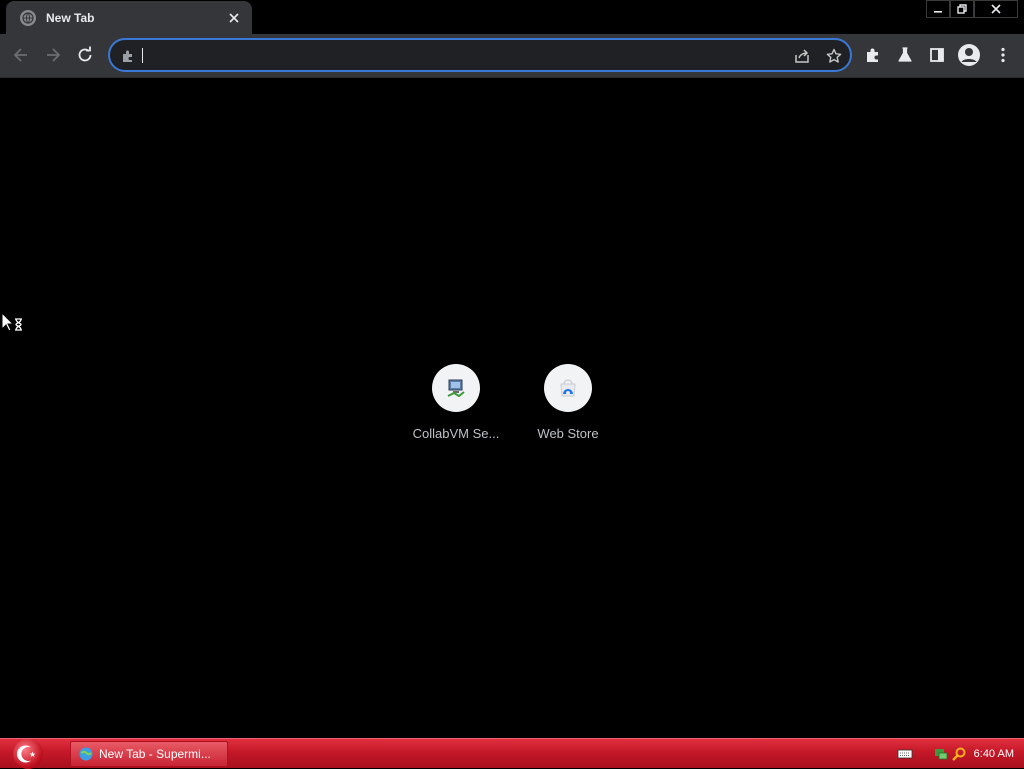 This screenshot has width=1024, height=769. I want to click on browser-toolbar, so click(512, 56).